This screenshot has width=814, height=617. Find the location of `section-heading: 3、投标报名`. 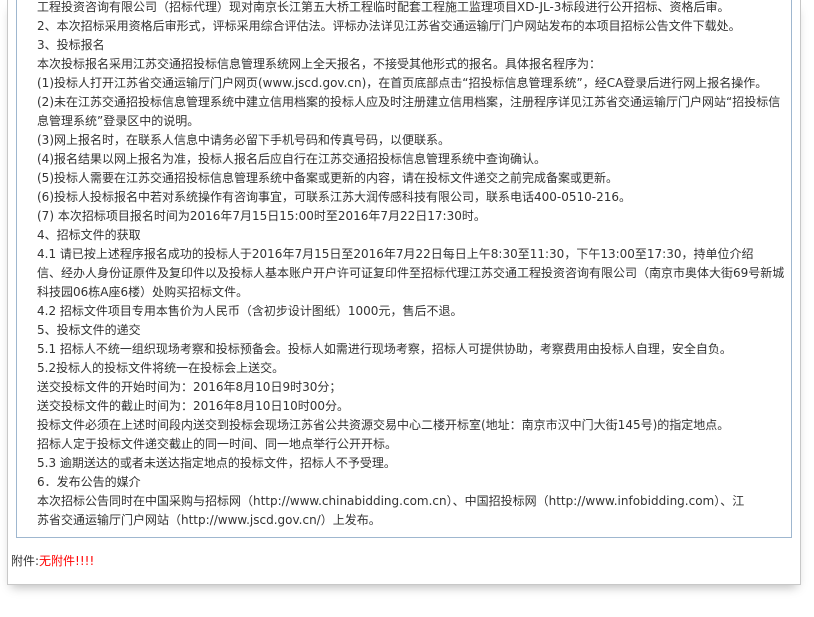

section-heading: 3、投标报名 is located at coordinates (71, 45).